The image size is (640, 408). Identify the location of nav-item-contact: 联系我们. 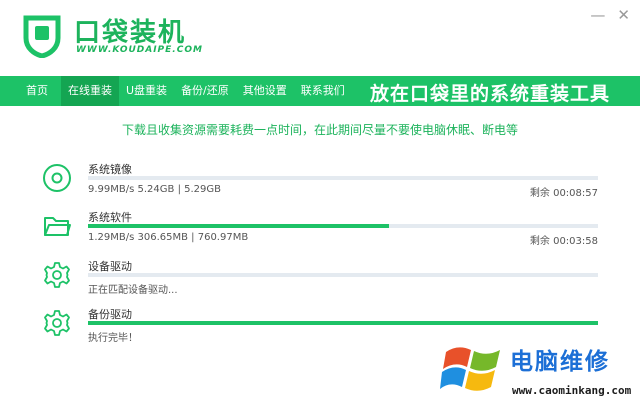
(323, 91).